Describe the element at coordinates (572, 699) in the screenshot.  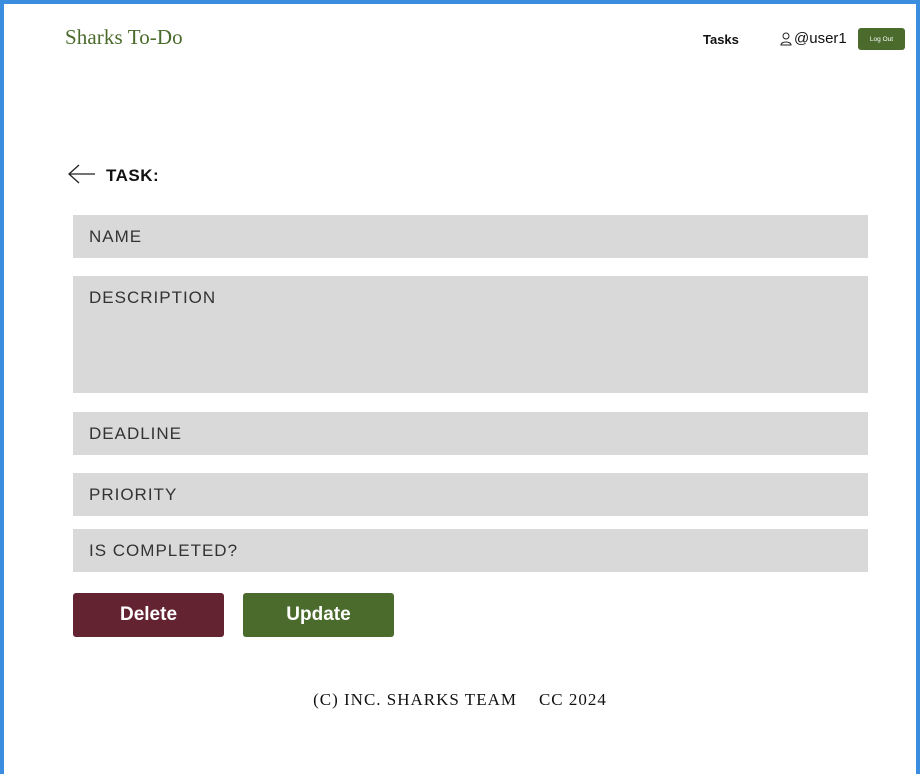
I see `footer-license: CC 2024` at that location.